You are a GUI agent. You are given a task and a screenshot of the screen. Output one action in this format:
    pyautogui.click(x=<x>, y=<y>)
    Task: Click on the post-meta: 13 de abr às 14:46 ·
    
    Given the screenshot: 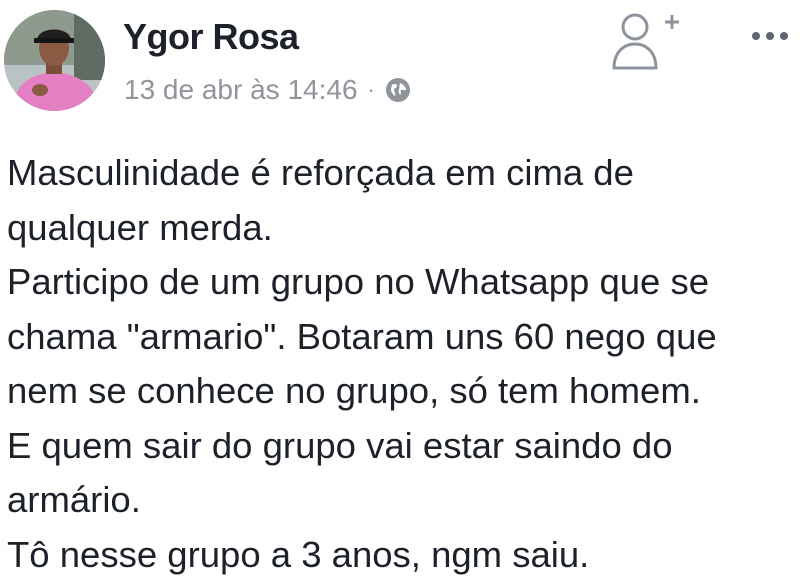 What is the action you would take?
    pyautogui.click(x=267, y=90)
    